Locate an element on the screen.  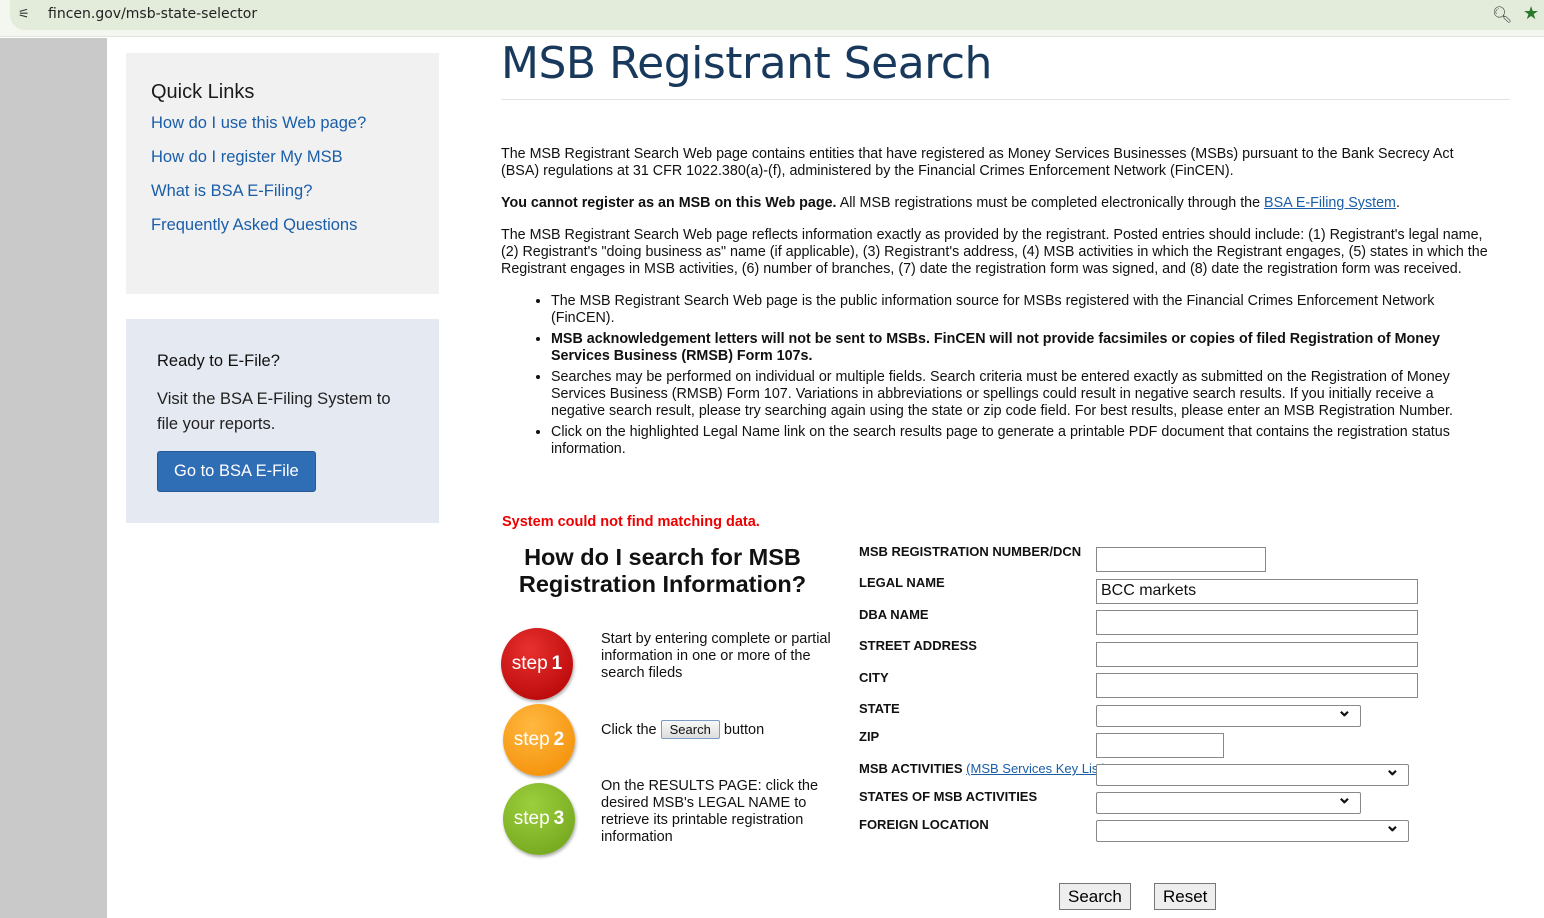
site-settings-icon: ⚟ is located at coordinates (28, 15).